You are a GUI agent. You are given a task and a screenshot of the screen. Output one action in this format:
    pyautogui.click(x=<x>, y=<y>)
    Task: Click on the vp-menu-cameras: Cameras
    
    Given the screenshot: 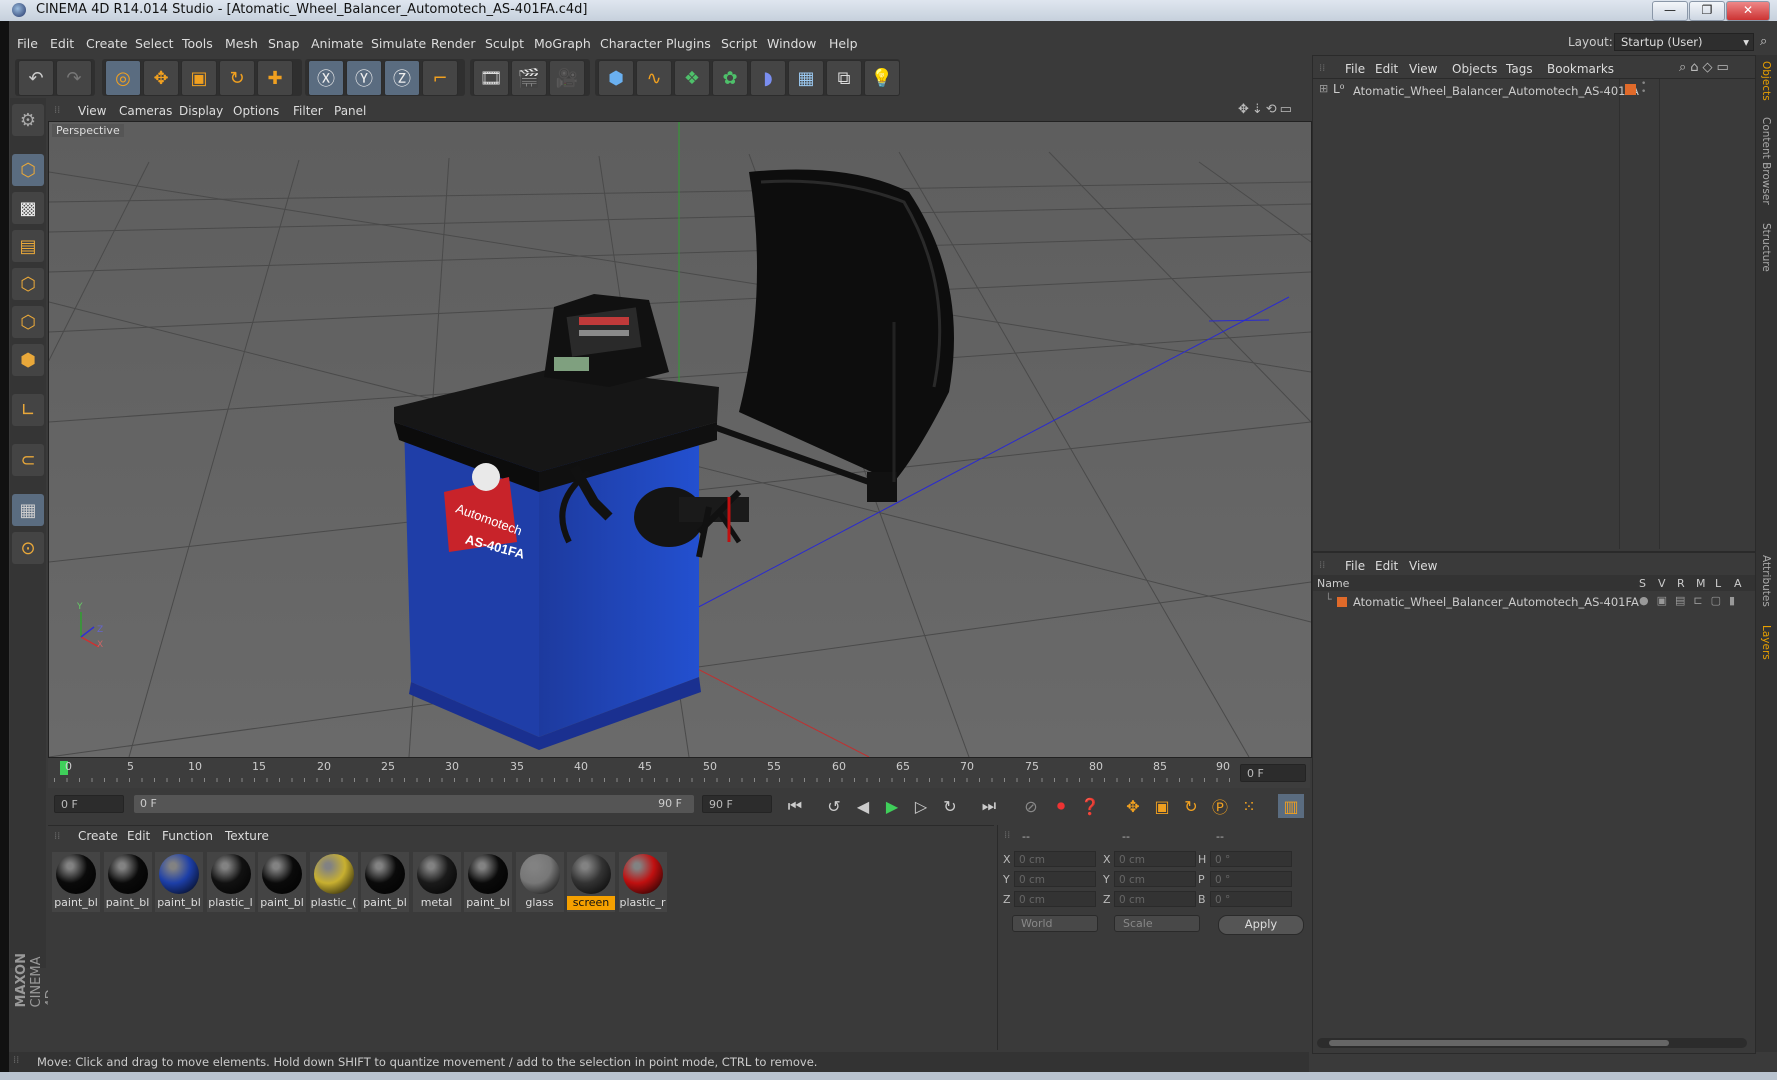 What is the action you would take?
    pyautogui.click(x=145, y=111)
    